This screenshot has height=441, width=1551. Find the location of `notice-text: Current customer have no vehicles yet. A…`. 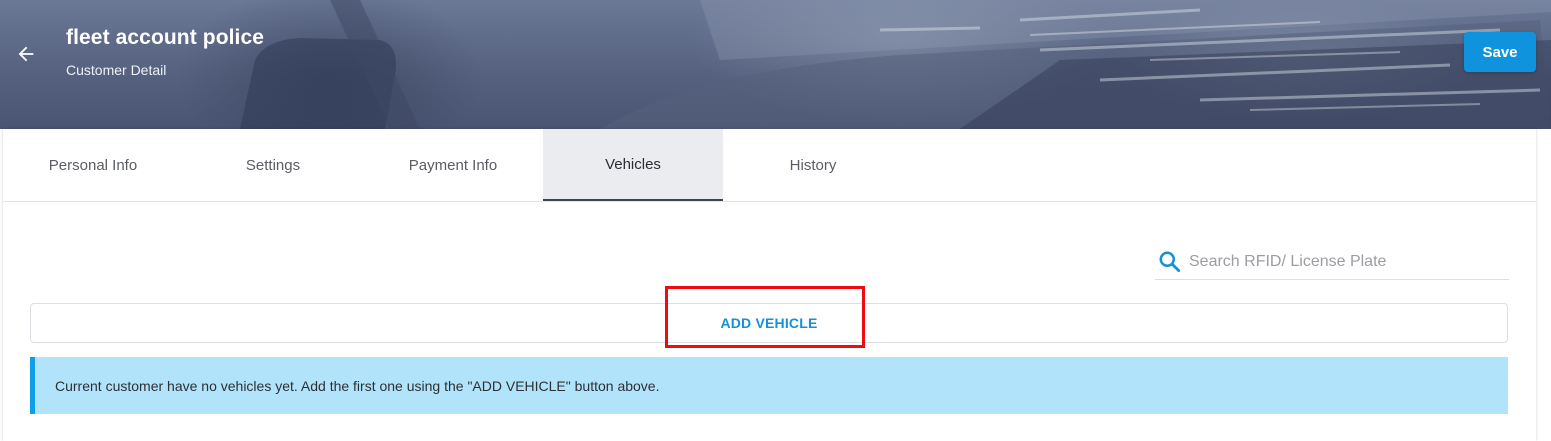

notice-text: Current customer have no vehicles yet. A… is located at coordinates (357, 385).